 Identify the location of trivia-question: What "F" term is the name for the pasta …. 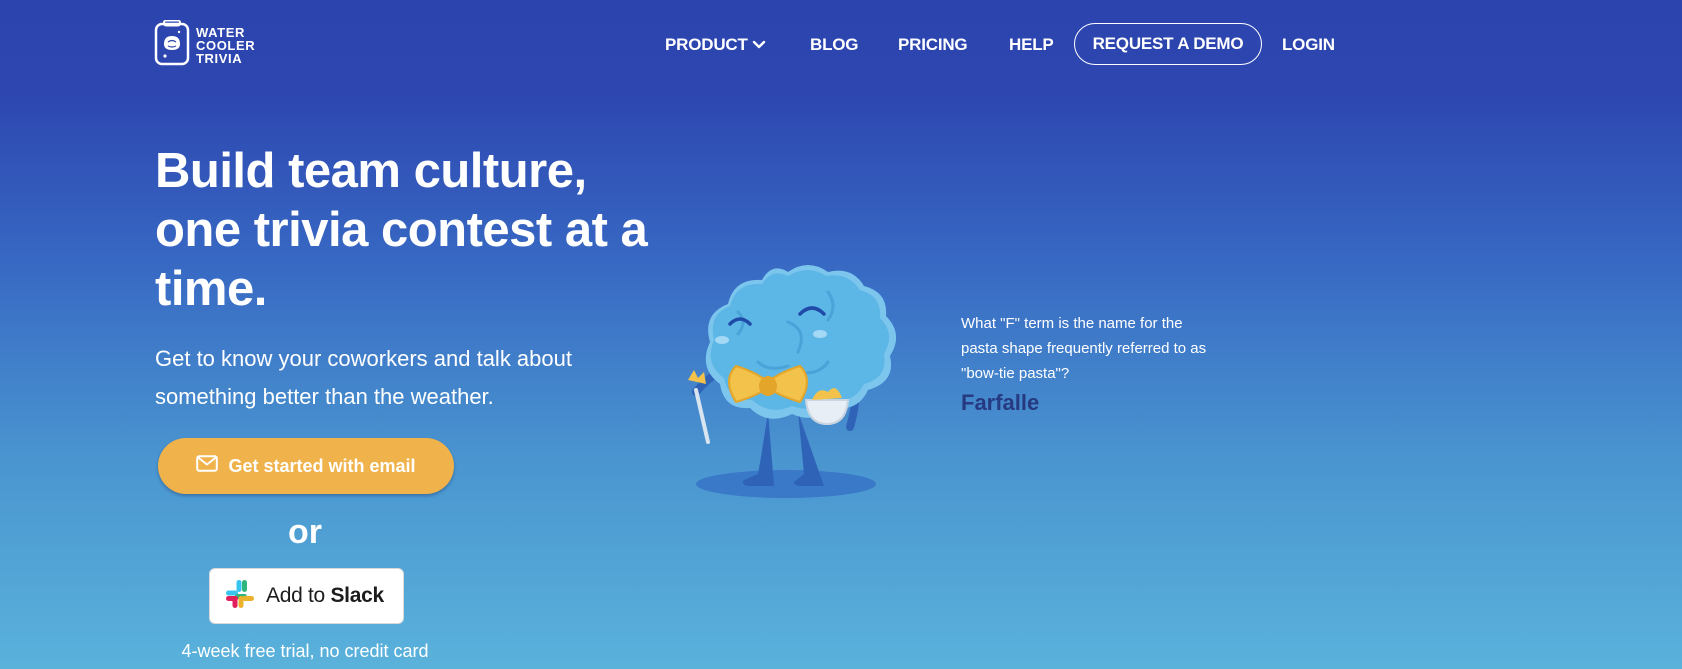
(1084, 348).